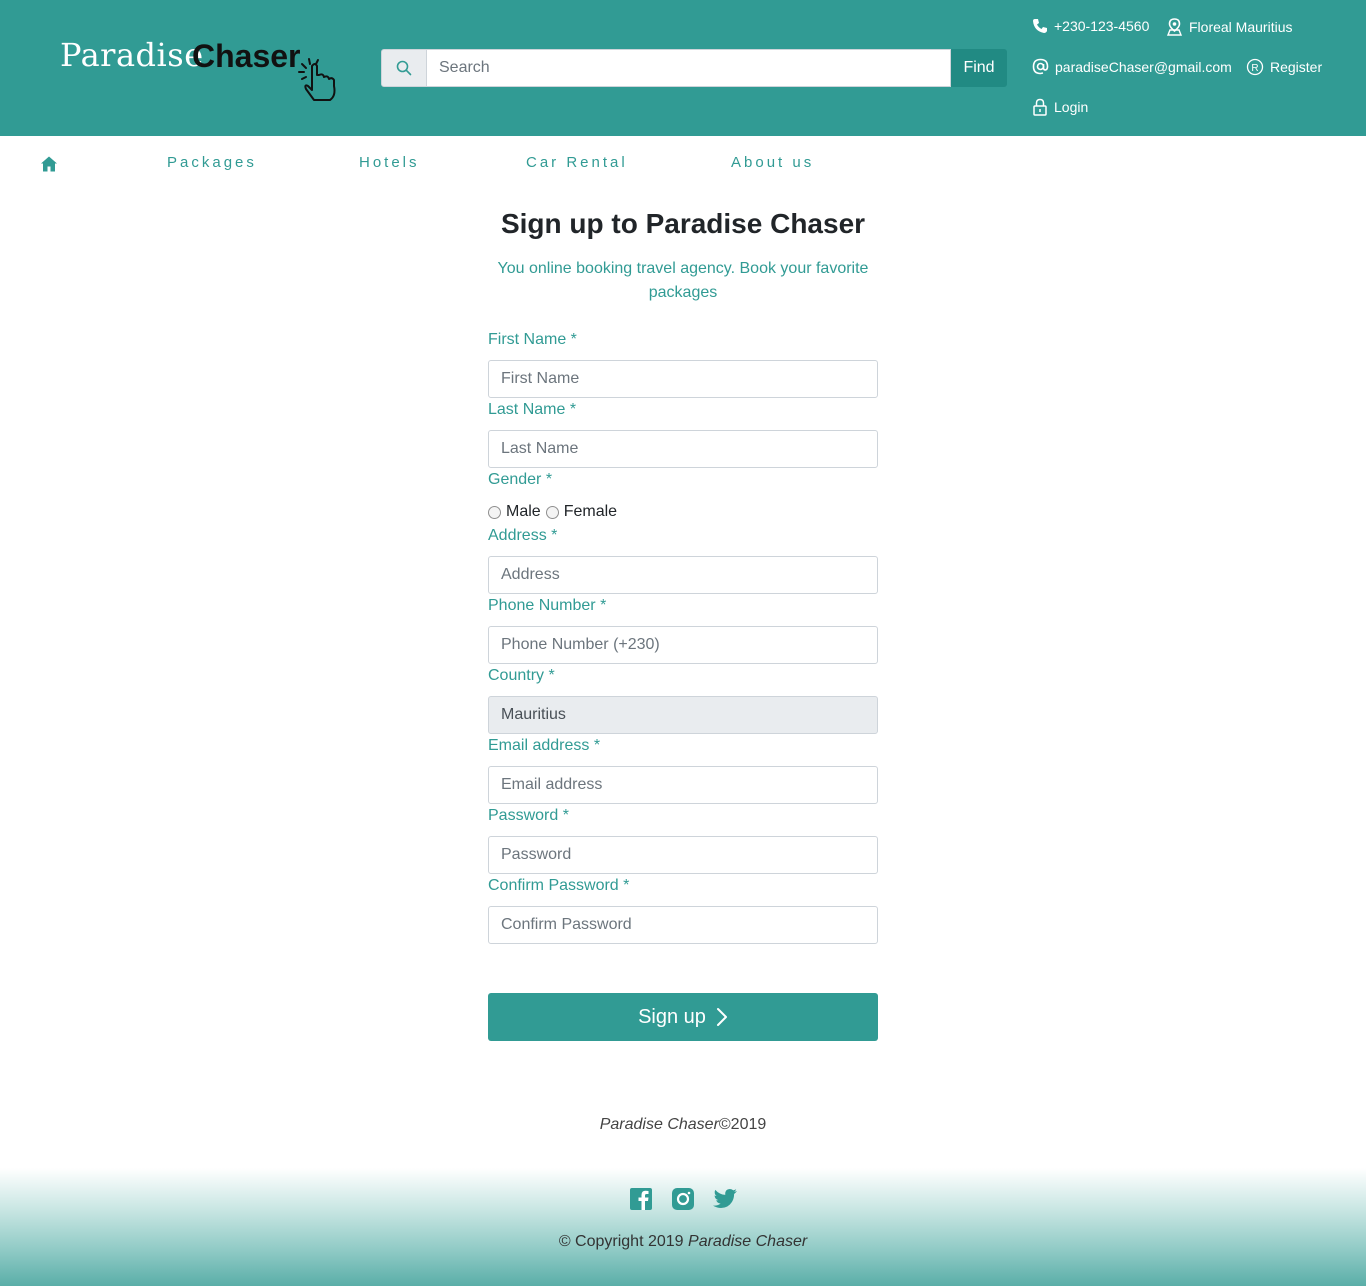 The width and height of the screenshot is (1366, 1286). I want to click on register-label: Register, so click(1296, 67).